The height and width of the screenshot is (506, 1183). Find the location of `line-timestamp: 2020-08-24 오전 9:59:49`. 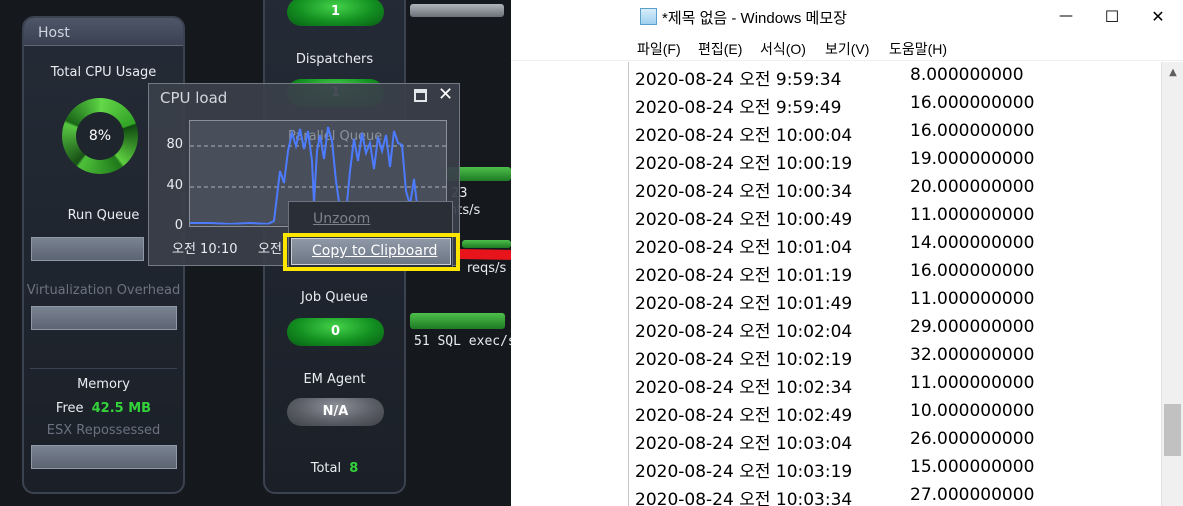

line-timestamp: 2020-08-24 오전 9:59:49 is located at coordinates (738, 108).